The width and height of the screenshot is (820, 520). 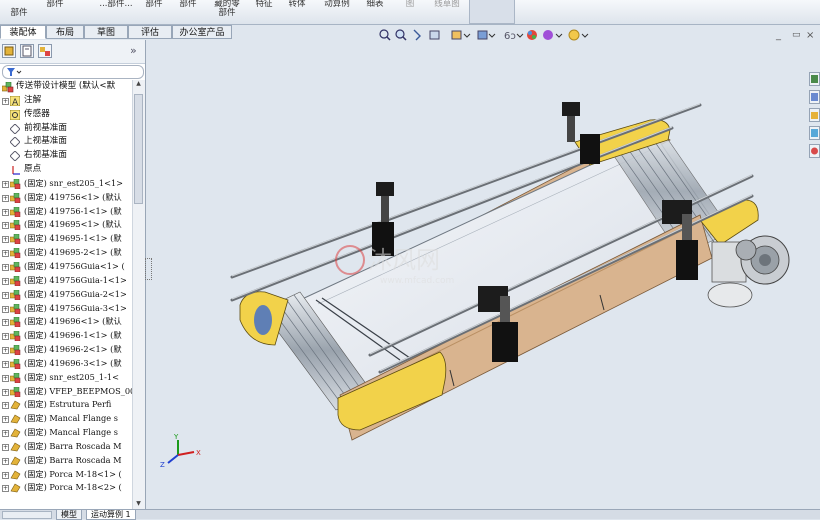 I want to click on ribbon-button-10: 细表, so click(x=375, y=11).